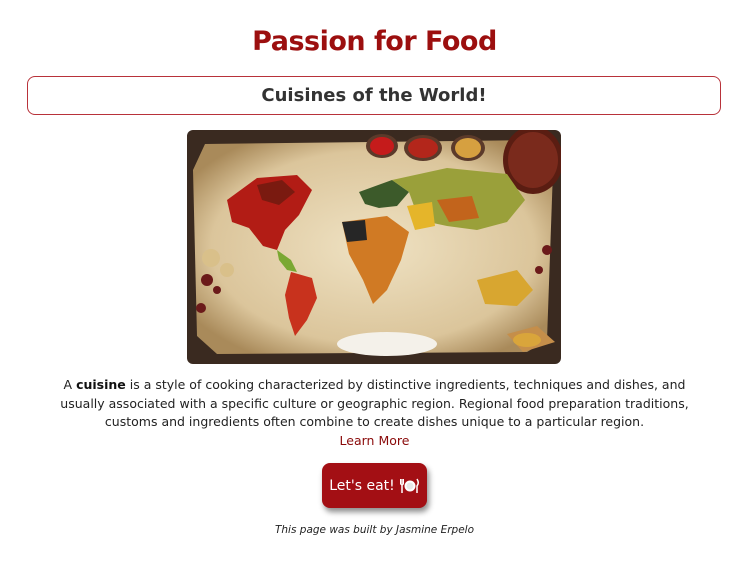  Describe the element at coordinates (374, 41) in the screenshot. I see `page-title: Passion for Food` at that location.